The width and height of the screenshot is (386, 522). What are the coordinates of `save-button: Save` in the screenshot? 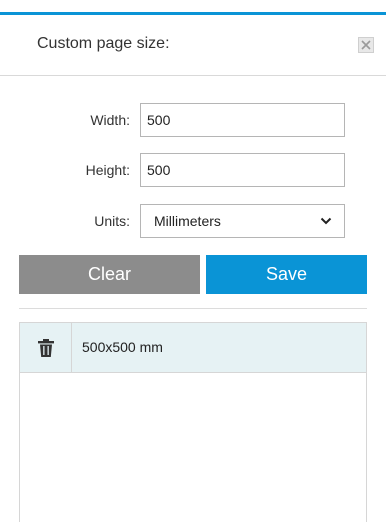 It's located at (286, 274).